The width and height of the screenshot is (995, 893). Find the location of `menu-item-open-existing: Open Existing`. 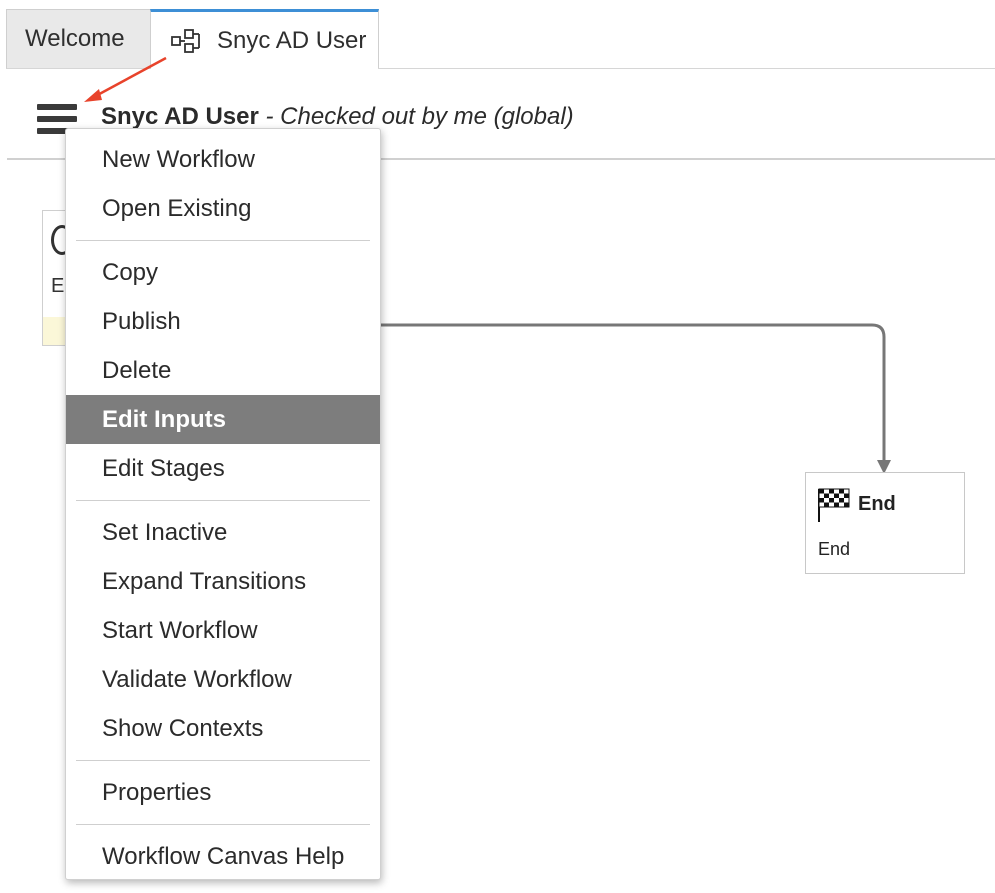

menu-item-open-existing: Open Existing is located at coordinates (223, 208).